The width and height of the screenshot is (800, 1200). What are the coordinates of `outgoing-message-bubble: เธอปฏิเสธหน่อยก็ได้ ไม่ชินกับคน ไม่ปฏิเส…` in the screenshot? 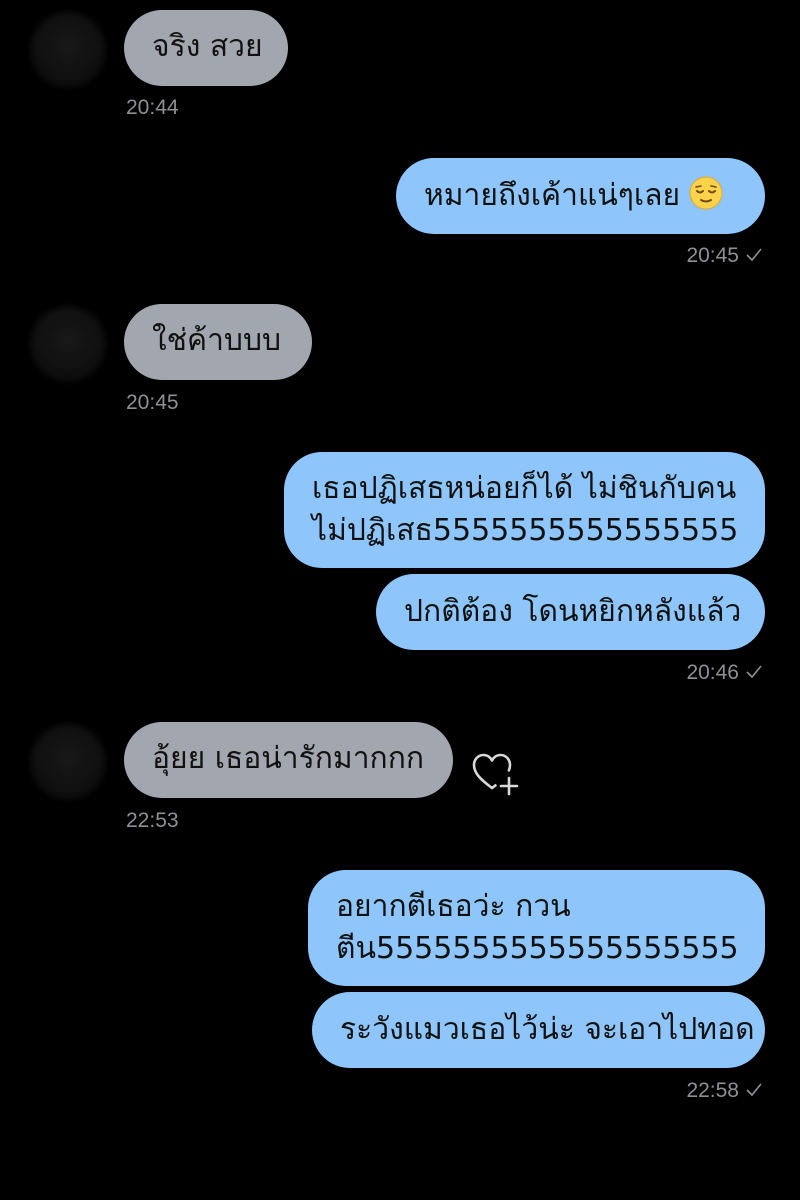 It's located at (524, 510).